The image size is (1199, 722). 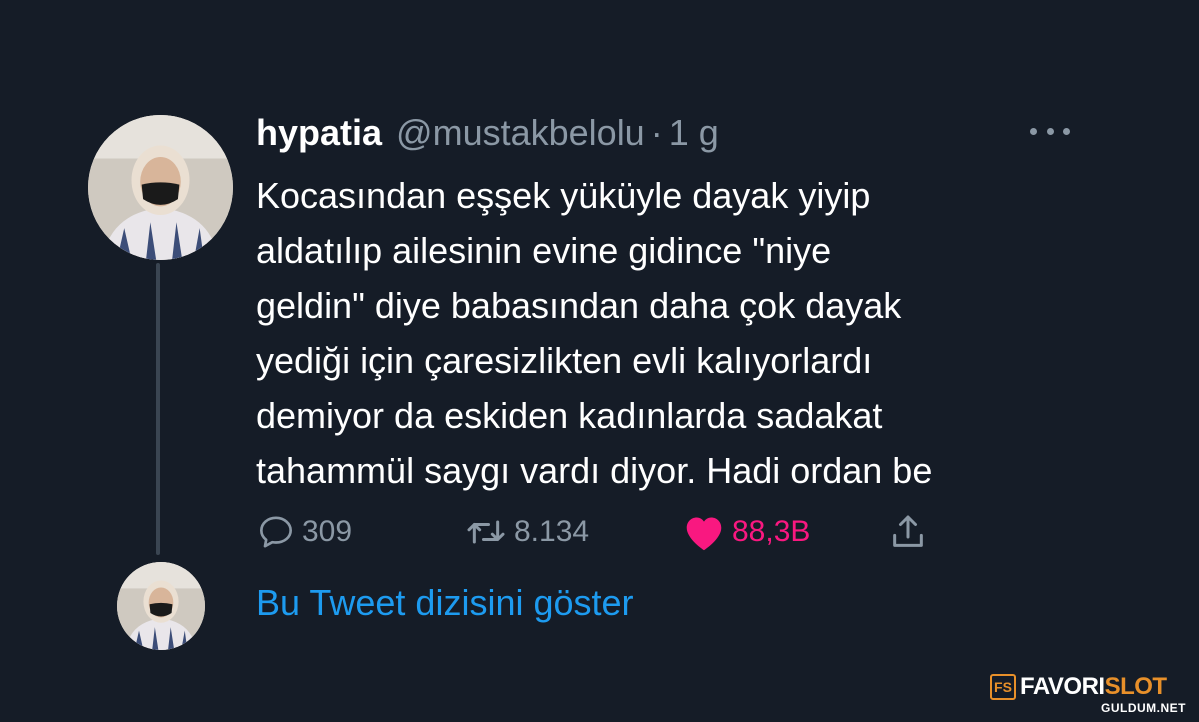 I want to click on thread-avatar, so click(x=161, y=606).